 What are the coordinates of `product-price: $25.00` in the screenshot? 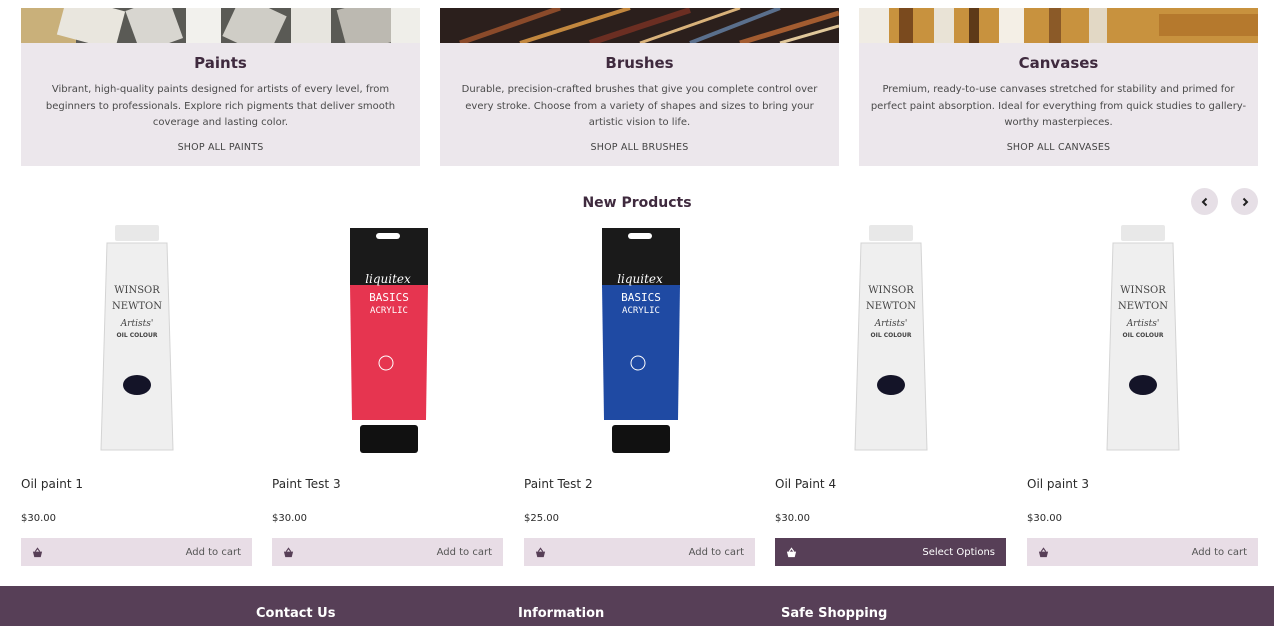 It's located at (541, 518).